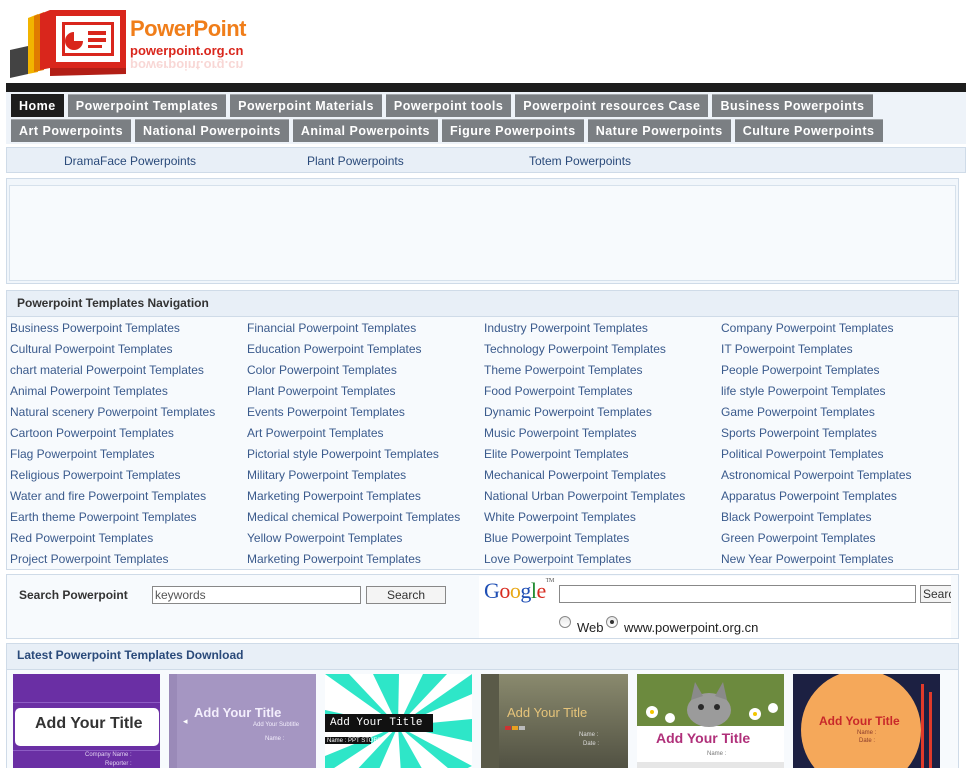 The height and width of the screenshot is (768, 971). Describe the element at coordinates (602, 477) in the screenshot. I see `category-link: Mechanical Powerpoint Templates` at that location.